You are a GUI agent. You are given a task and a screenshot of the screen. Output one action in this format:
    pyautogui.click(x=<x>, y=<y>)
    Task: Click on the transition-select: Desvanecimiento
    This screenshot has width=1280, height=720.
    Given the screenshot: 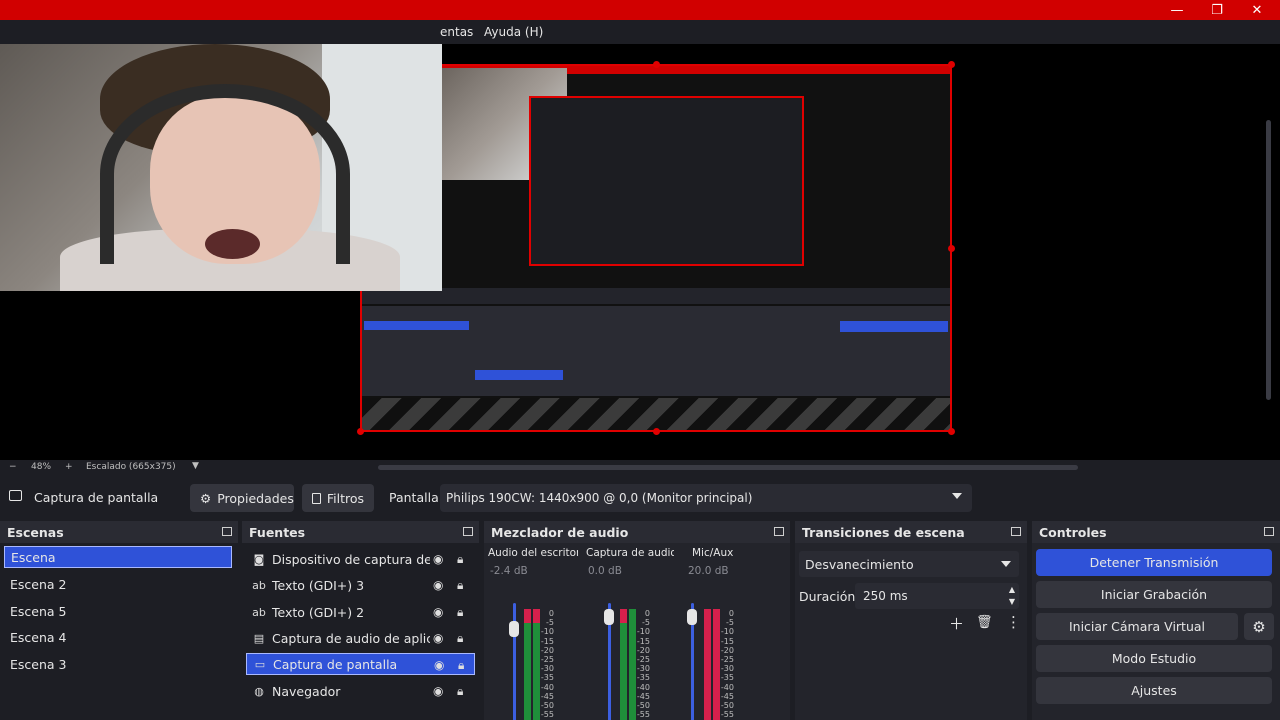 What is the action you would take?
    pyautogui.click(x=909, y=564)
    